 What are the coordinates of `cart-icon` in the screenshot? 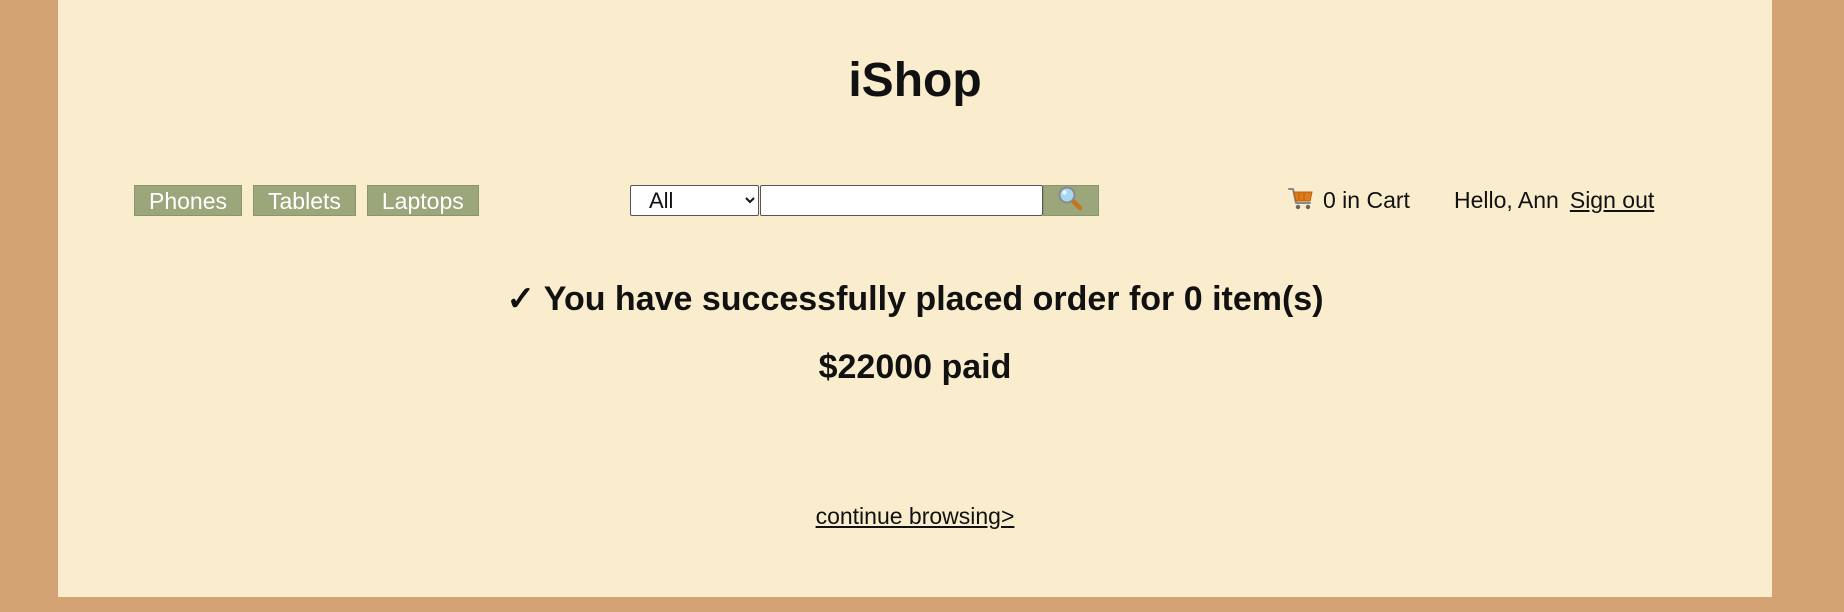 It's located at (1301, 201).